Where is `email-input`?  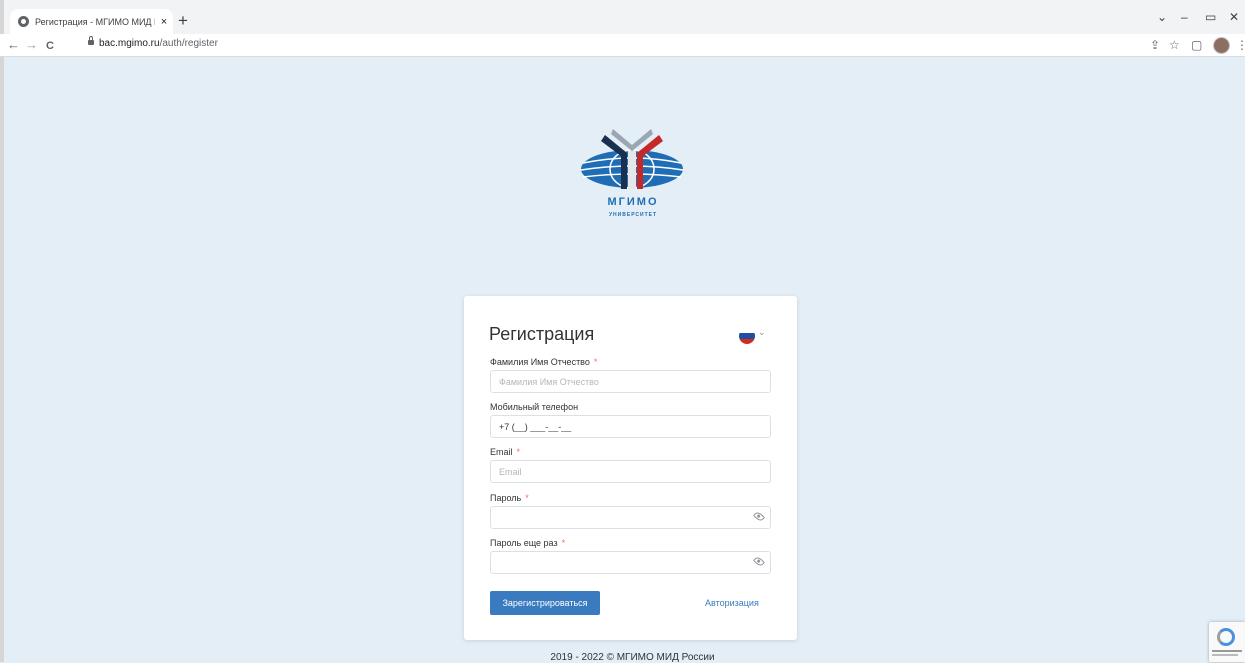
email-input is located at coordinates (630, 471).